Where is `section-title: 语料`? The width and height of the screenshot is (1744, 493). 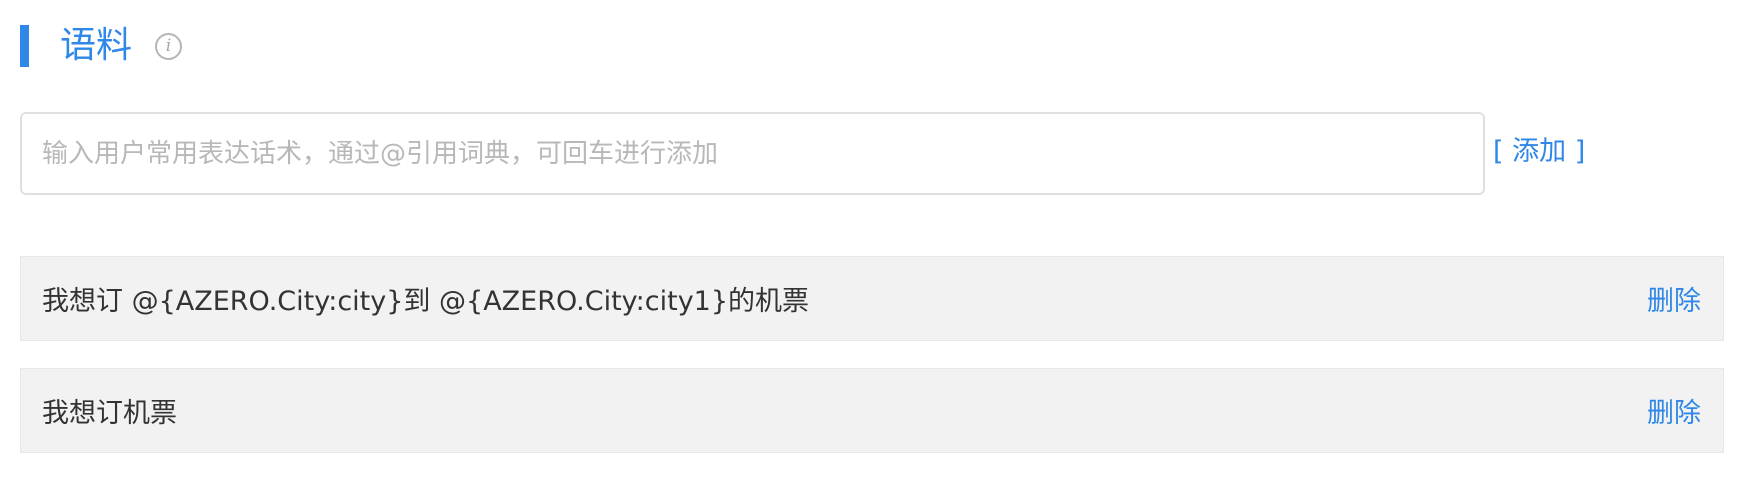
section-title: 语料 is located at coordinates (96, 45).